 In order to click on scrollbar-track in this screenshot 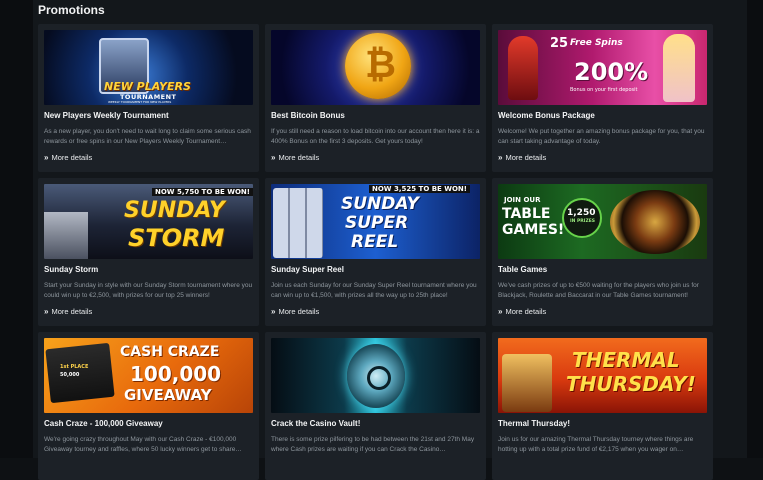, I will do `click(755, 229)`.